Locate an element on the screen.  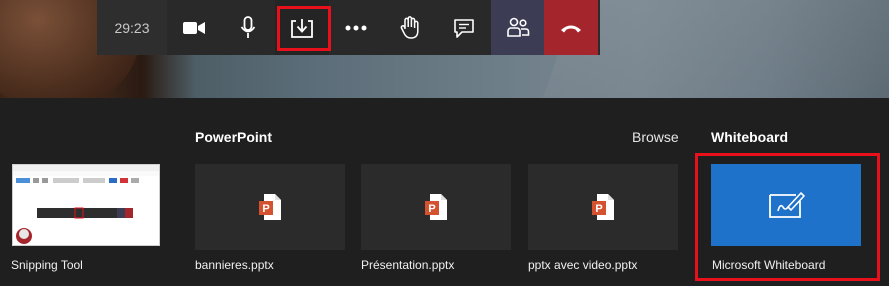
pptx-file-name-2: Présentation.pptx is located at coordinates (408, 265).